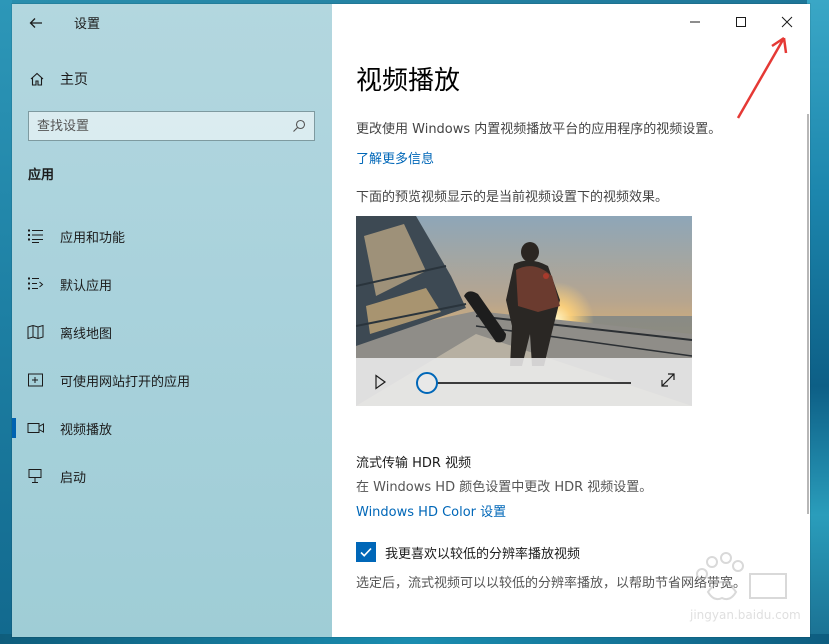  Describe the element at coordinates (529, 383) in the screenshot. I see `seek-bar` at that location.